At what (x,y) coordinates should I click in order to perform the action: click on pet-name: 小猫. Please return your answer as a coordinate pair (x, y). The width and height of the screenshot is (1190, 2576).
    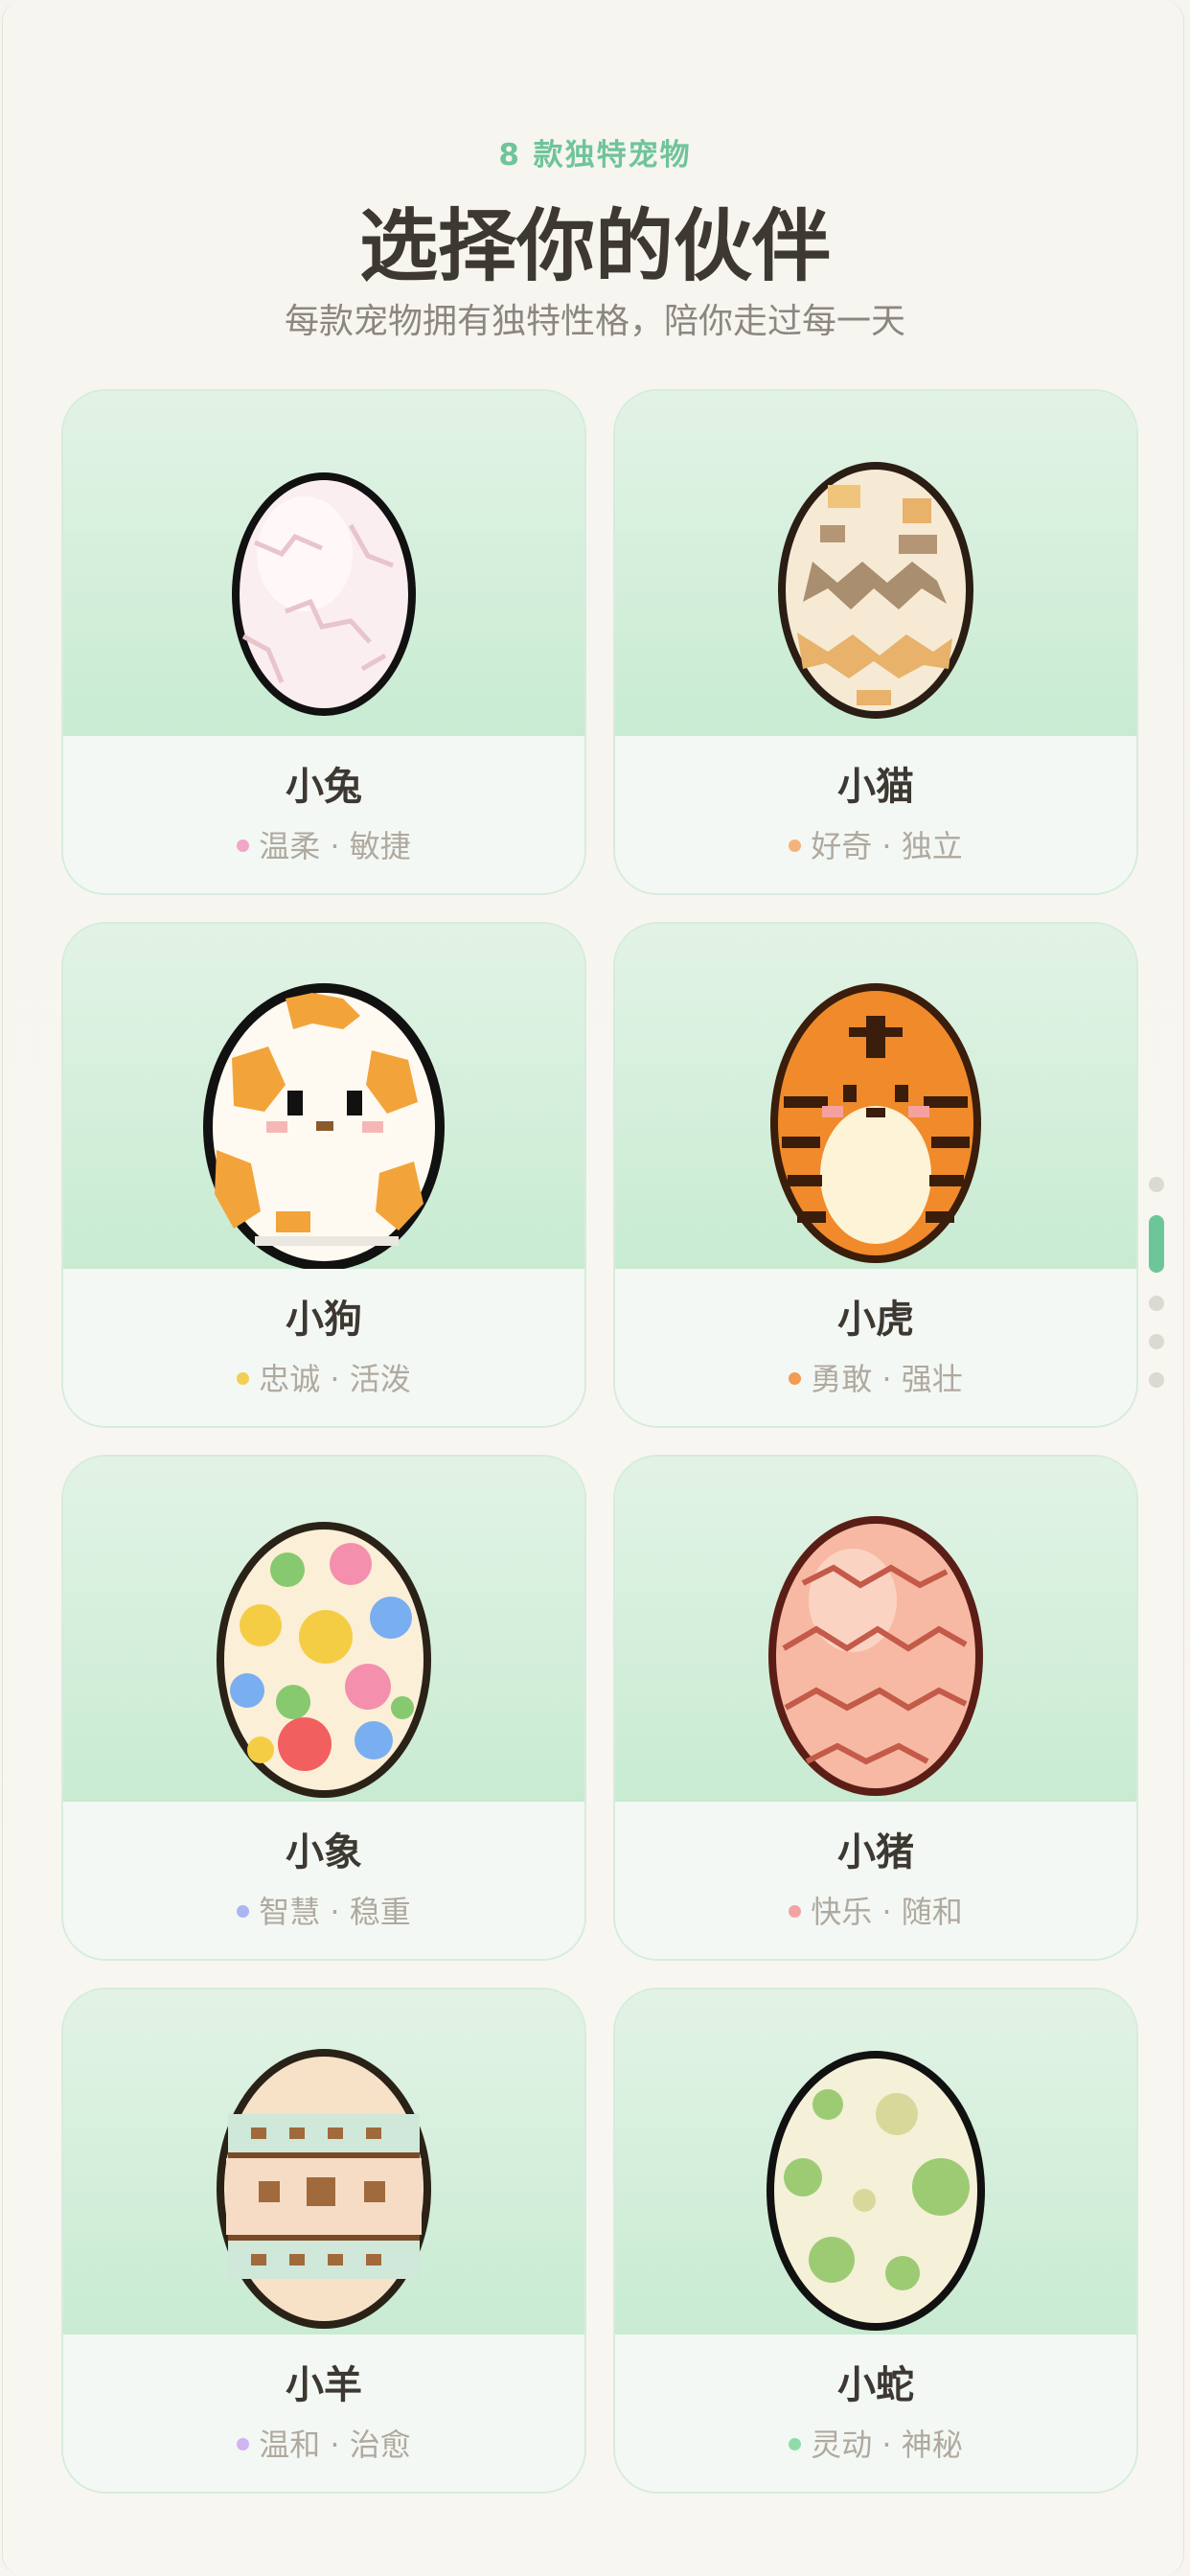
    Looking at the image, I should click on (875, 787).